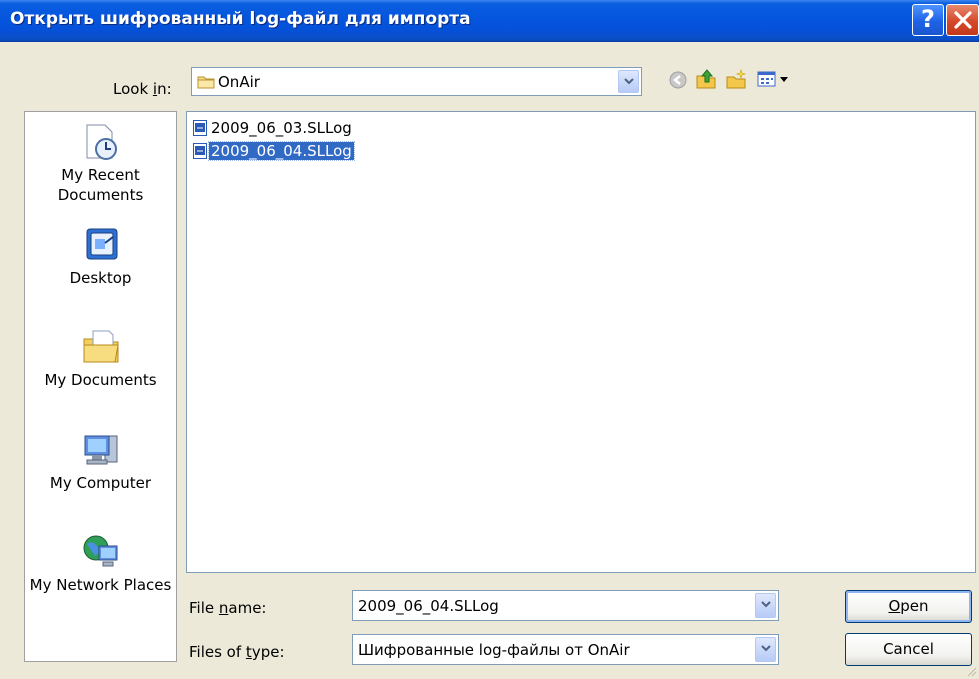  What do you see at coordinates (101, 244) in the screenshot?
I see `desktop-icon` at bounding box center [101, 244].